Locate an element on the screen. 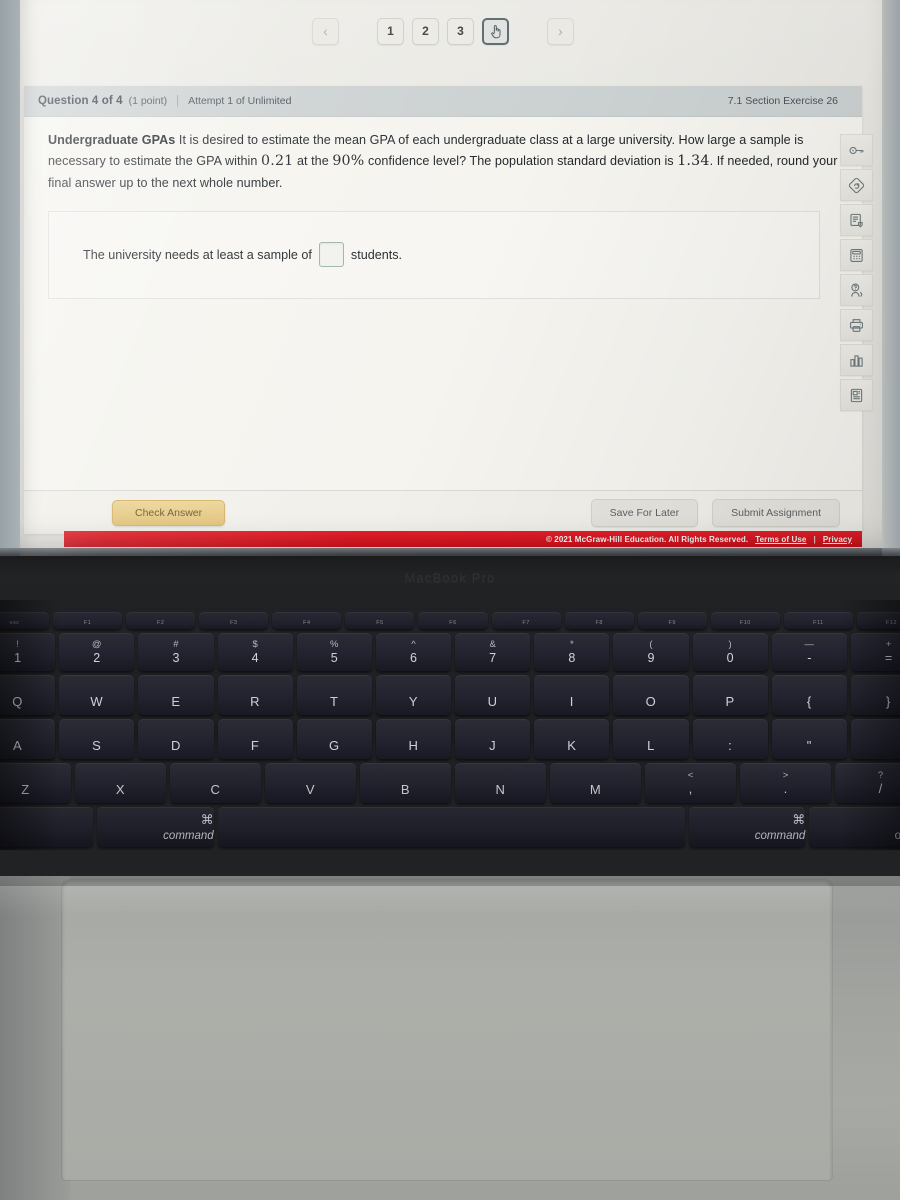  keyboard-key-b: B is located at coordinates (405, 783).